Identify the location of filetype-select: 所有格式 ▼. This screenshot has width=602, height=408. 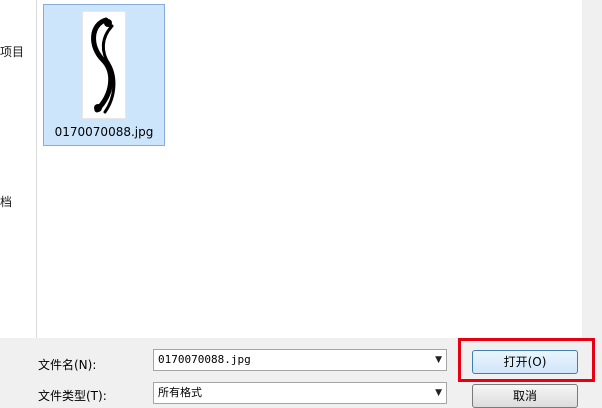
(300, 393).